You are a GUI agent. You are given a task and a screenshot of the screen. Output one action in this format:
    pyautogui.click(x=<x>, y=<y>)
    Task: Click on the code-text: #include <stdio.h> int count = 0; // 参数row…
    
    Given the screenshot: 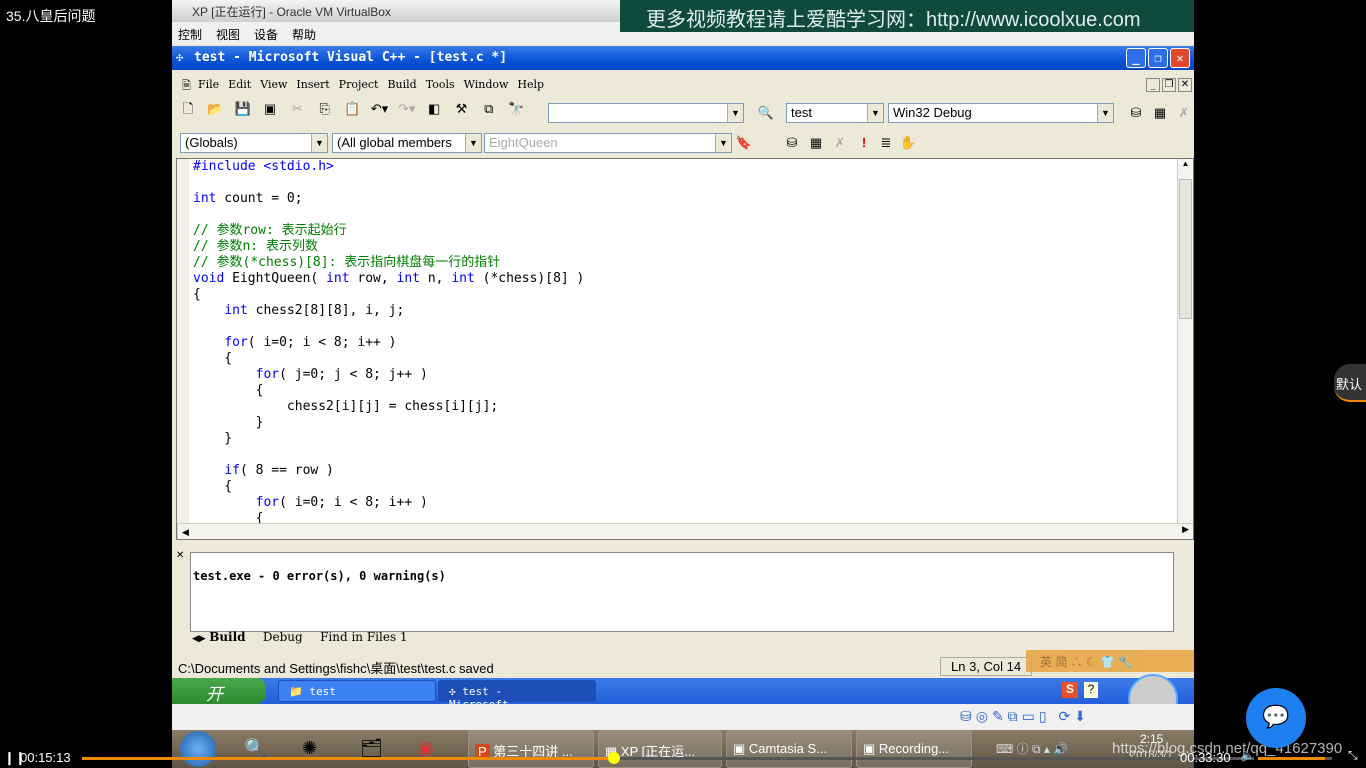 What is the action you would take?
    pyautogui.click(x=388, y=343)
    